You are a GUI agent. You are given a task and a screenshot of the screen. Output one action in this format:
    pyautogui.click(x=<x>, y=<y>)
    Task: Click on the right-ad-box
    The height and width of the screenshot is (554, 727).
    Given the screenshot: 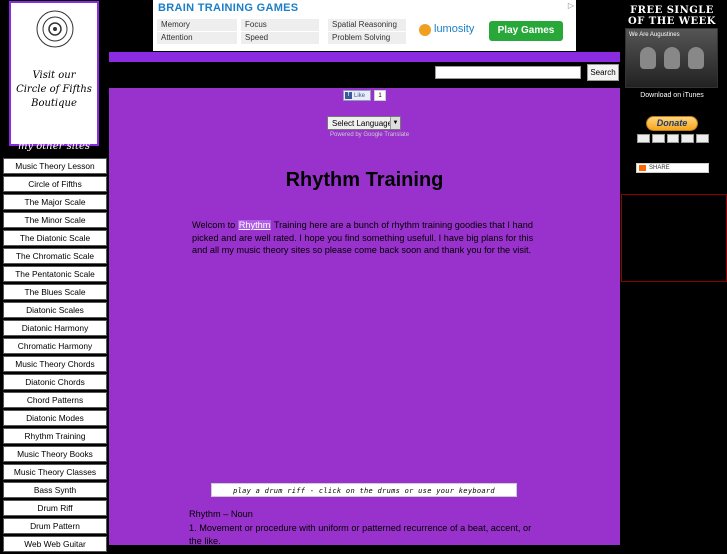 What is the action you would take?
    pyautogui.click(x=674, y=238)
    